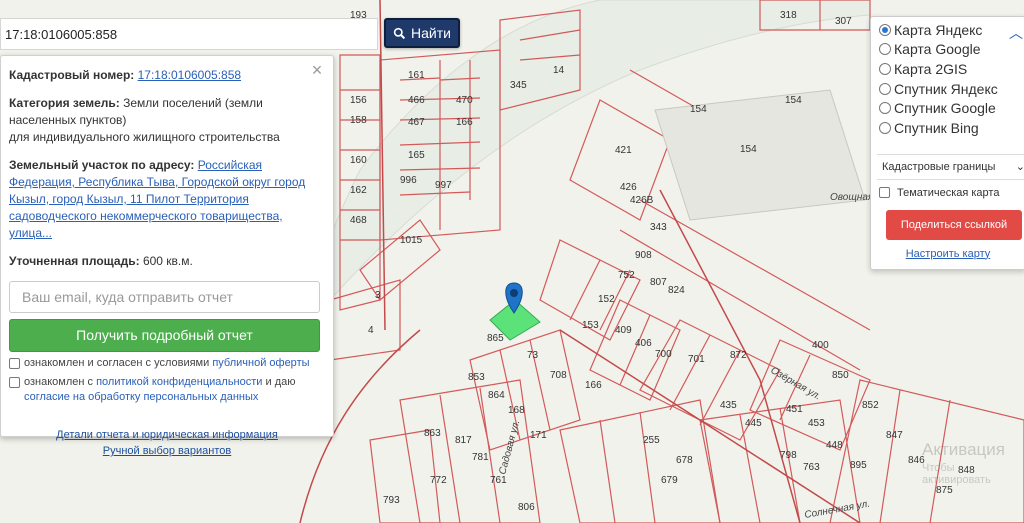 Image resolution: width=1024 pixels, height=523 pixels. I want to click on area-value: 600 кв.м., so click(167, 261).